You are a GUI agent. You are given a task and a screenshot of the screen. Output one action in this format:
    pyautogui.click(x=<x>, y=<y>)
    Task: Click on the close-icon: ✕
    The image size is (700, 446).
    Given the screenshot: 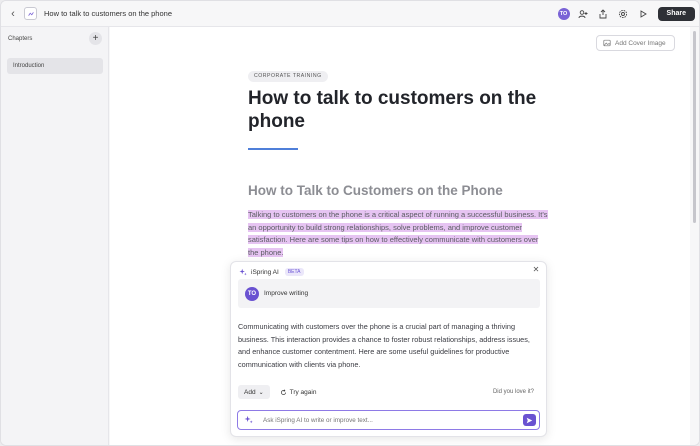 What is the action you would take?
    pyautogui.click(x=536, y=270)
    